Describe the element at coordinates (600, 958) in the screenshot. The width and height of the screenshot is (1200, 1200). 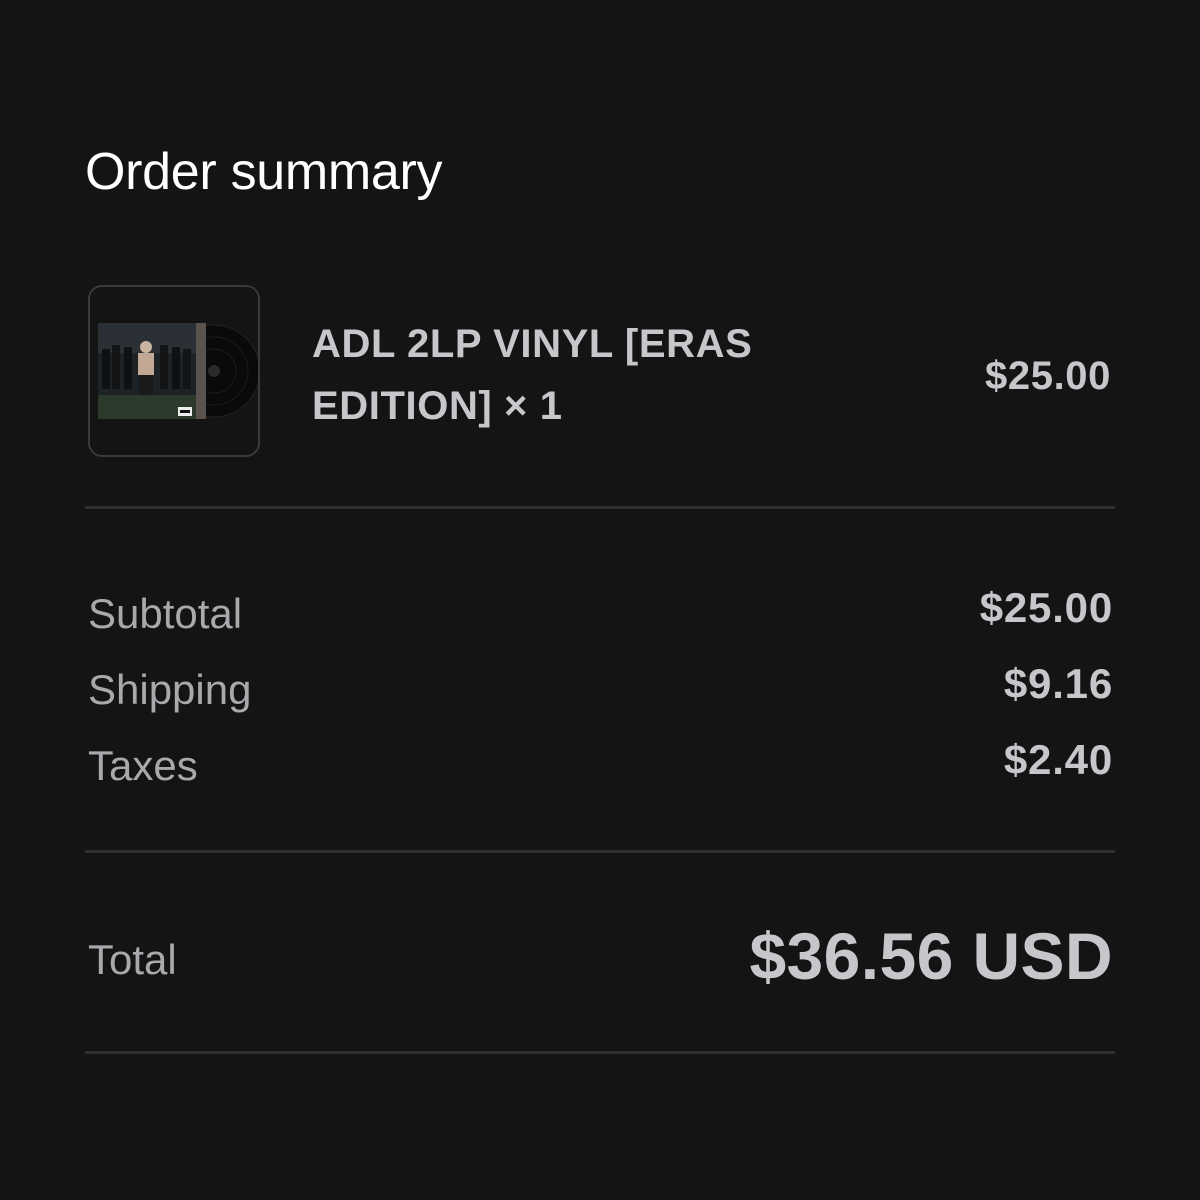
I see `total-row: Total $36.56 USD` at that location.